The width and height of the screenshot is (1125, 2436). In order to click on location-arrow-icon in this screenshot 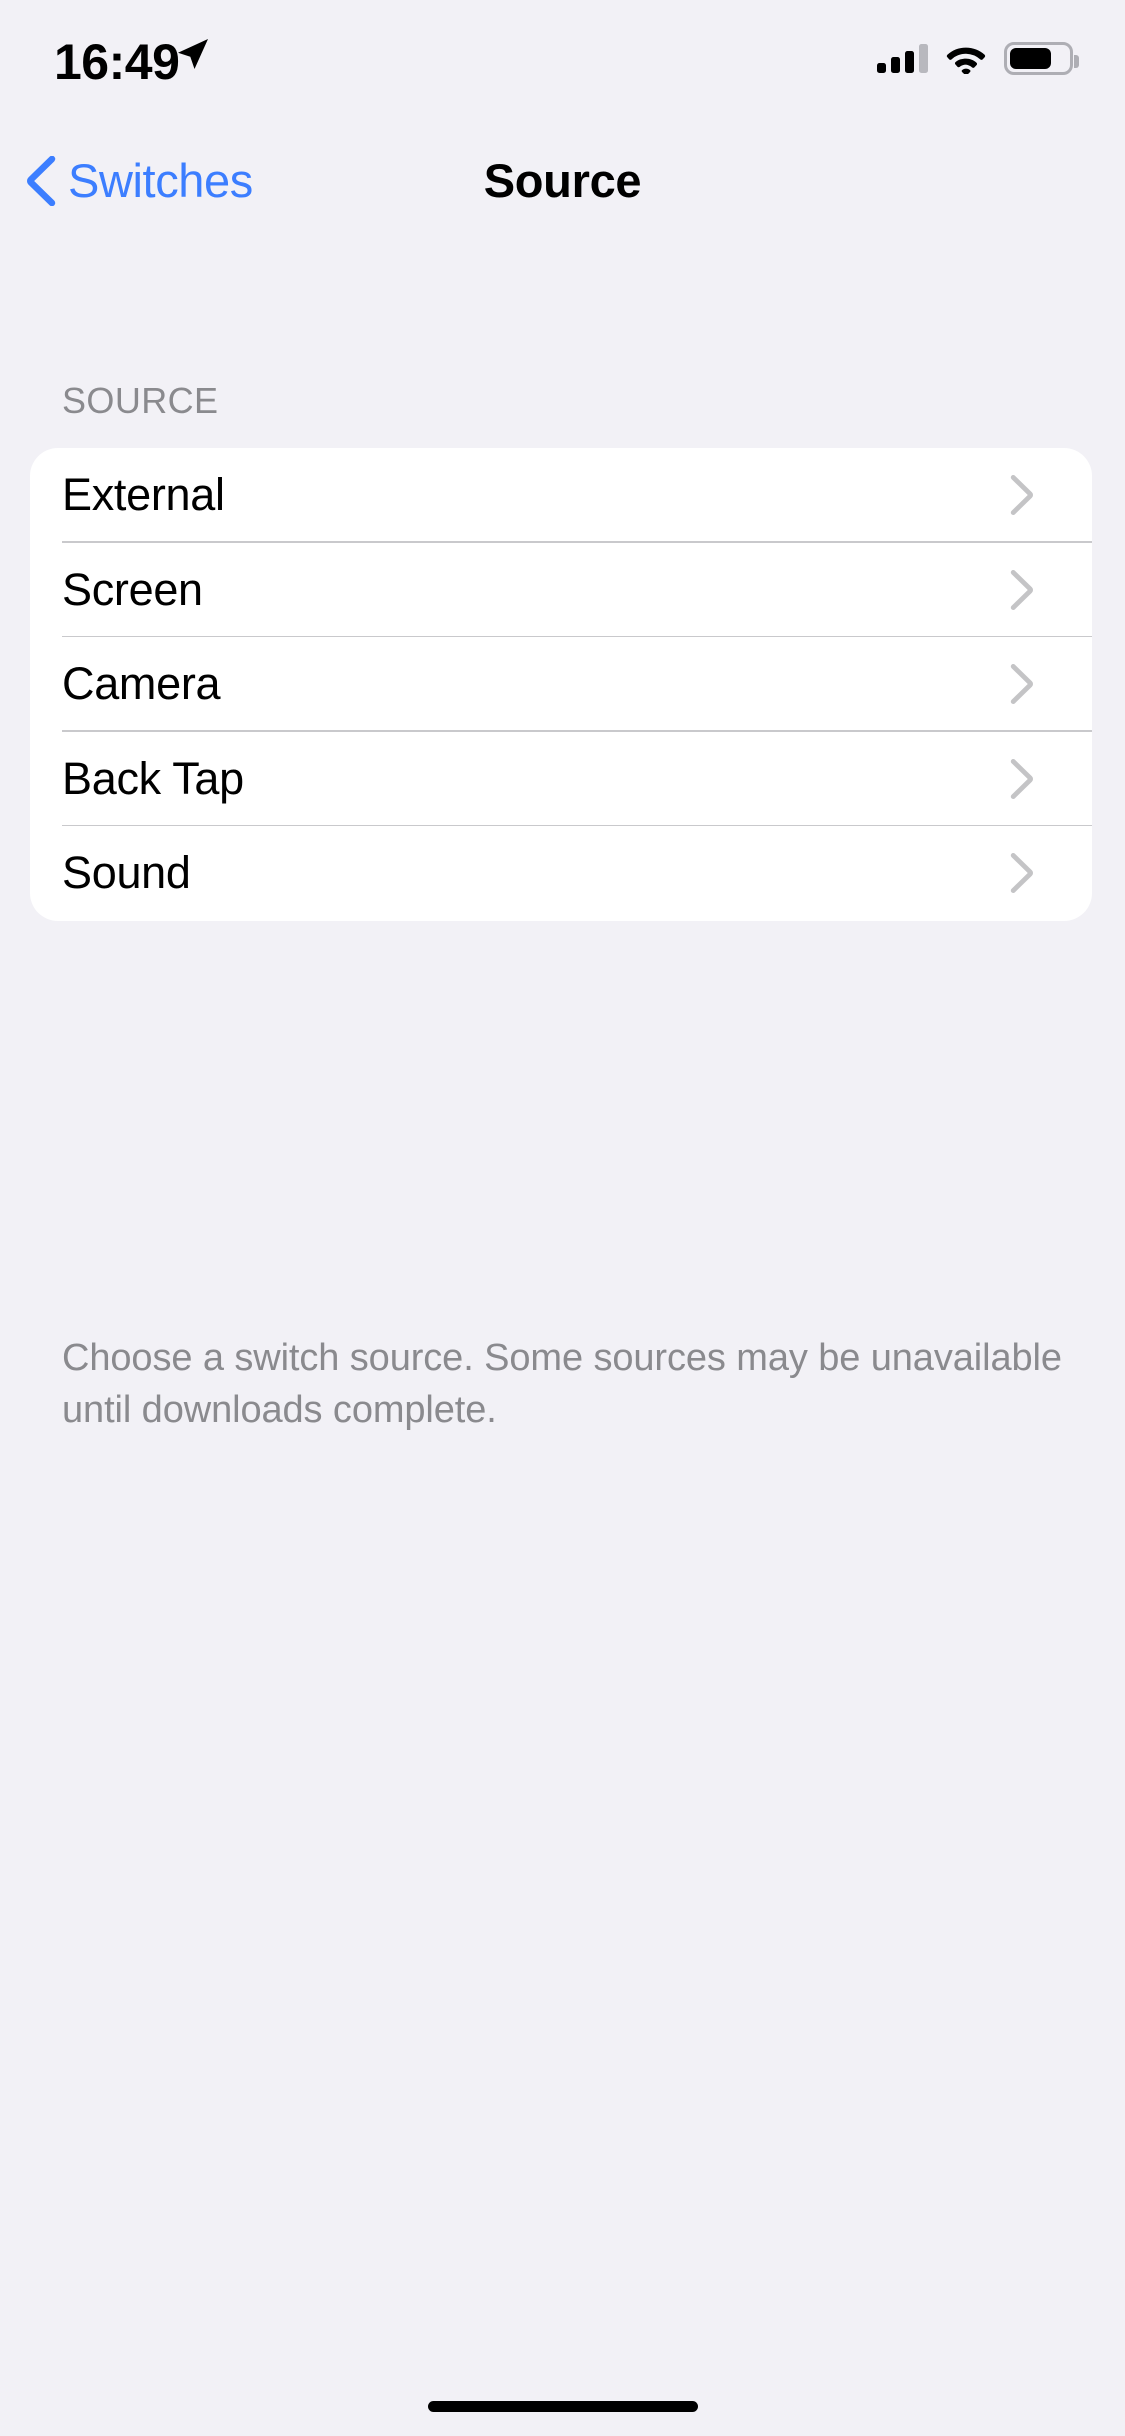, I will do `click(193, 54)`.